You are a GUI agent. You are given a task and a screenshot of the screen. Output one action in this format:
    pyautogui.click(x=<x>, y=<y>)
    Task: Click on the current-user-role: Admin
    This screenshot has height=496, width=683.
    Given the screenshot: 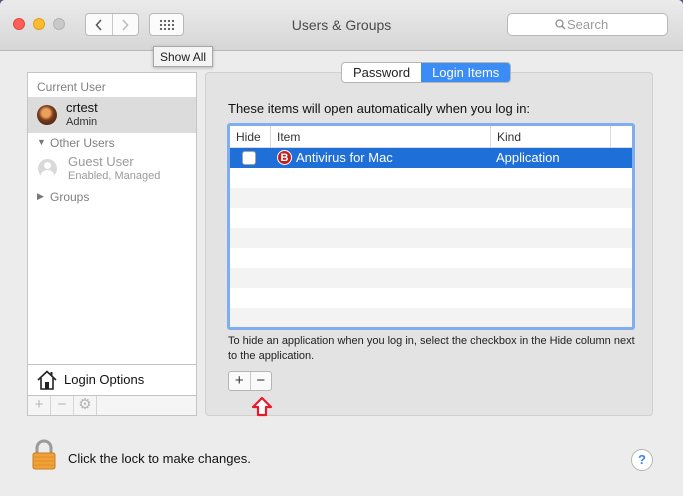 What is the action you would take?
    pyautogui.click(x=82, y=122)
    